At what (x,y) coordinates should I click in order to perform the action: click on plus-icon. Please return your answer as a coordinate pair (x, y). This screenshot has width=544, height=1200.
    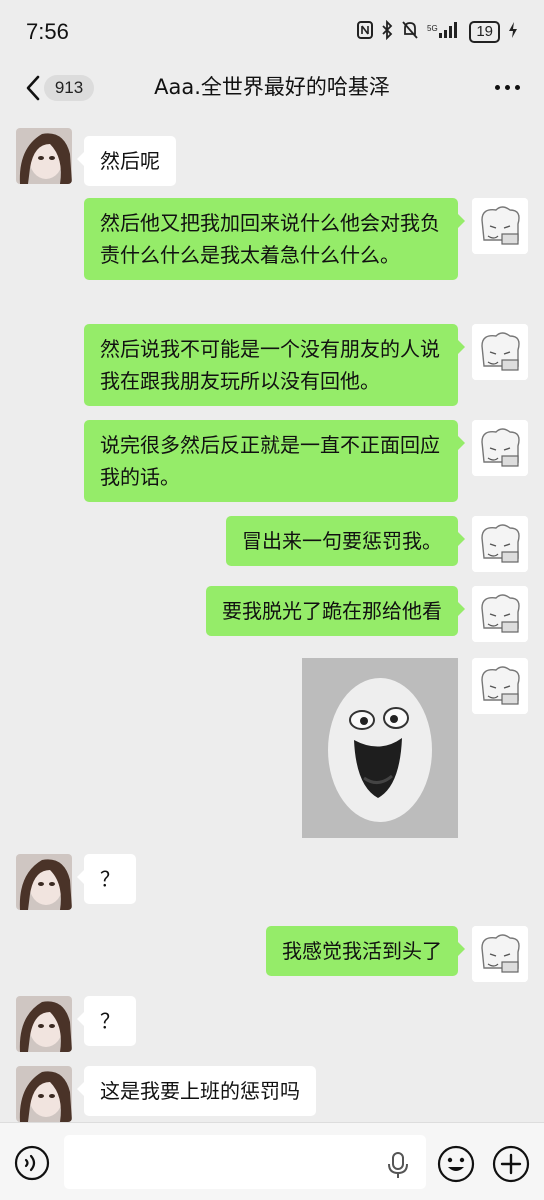
    Looking at the image, I should click on (511, 1164).